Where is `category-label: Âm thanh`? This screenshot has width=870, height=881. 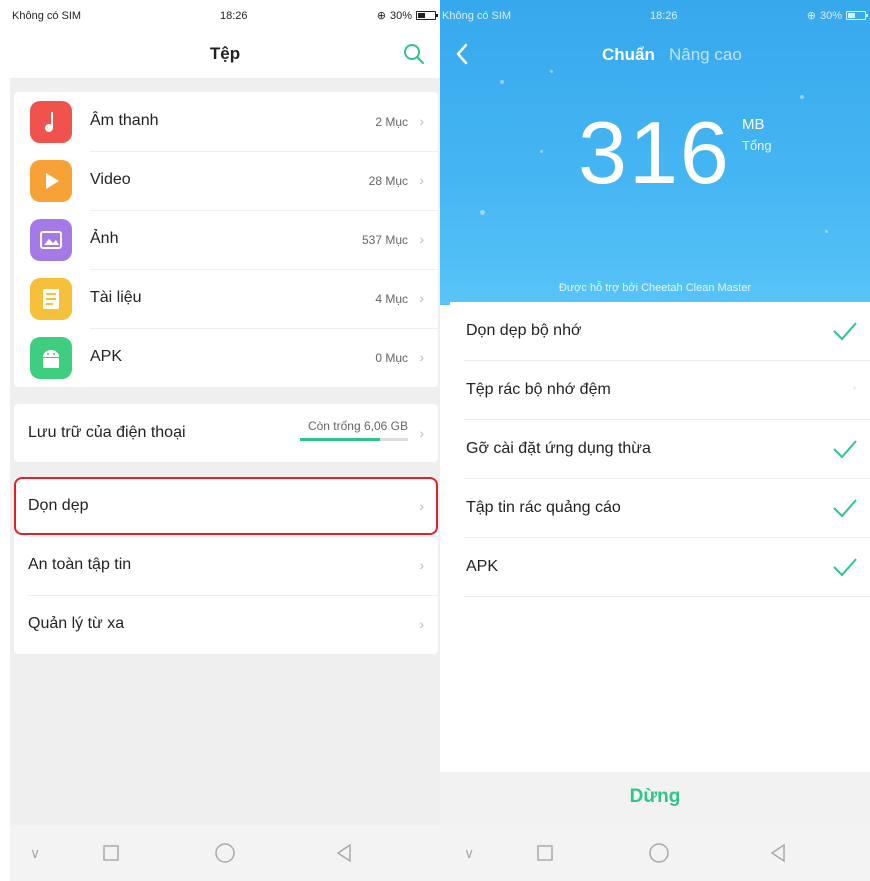
category-label: Âm thanh is located at coordinates (124, 120).